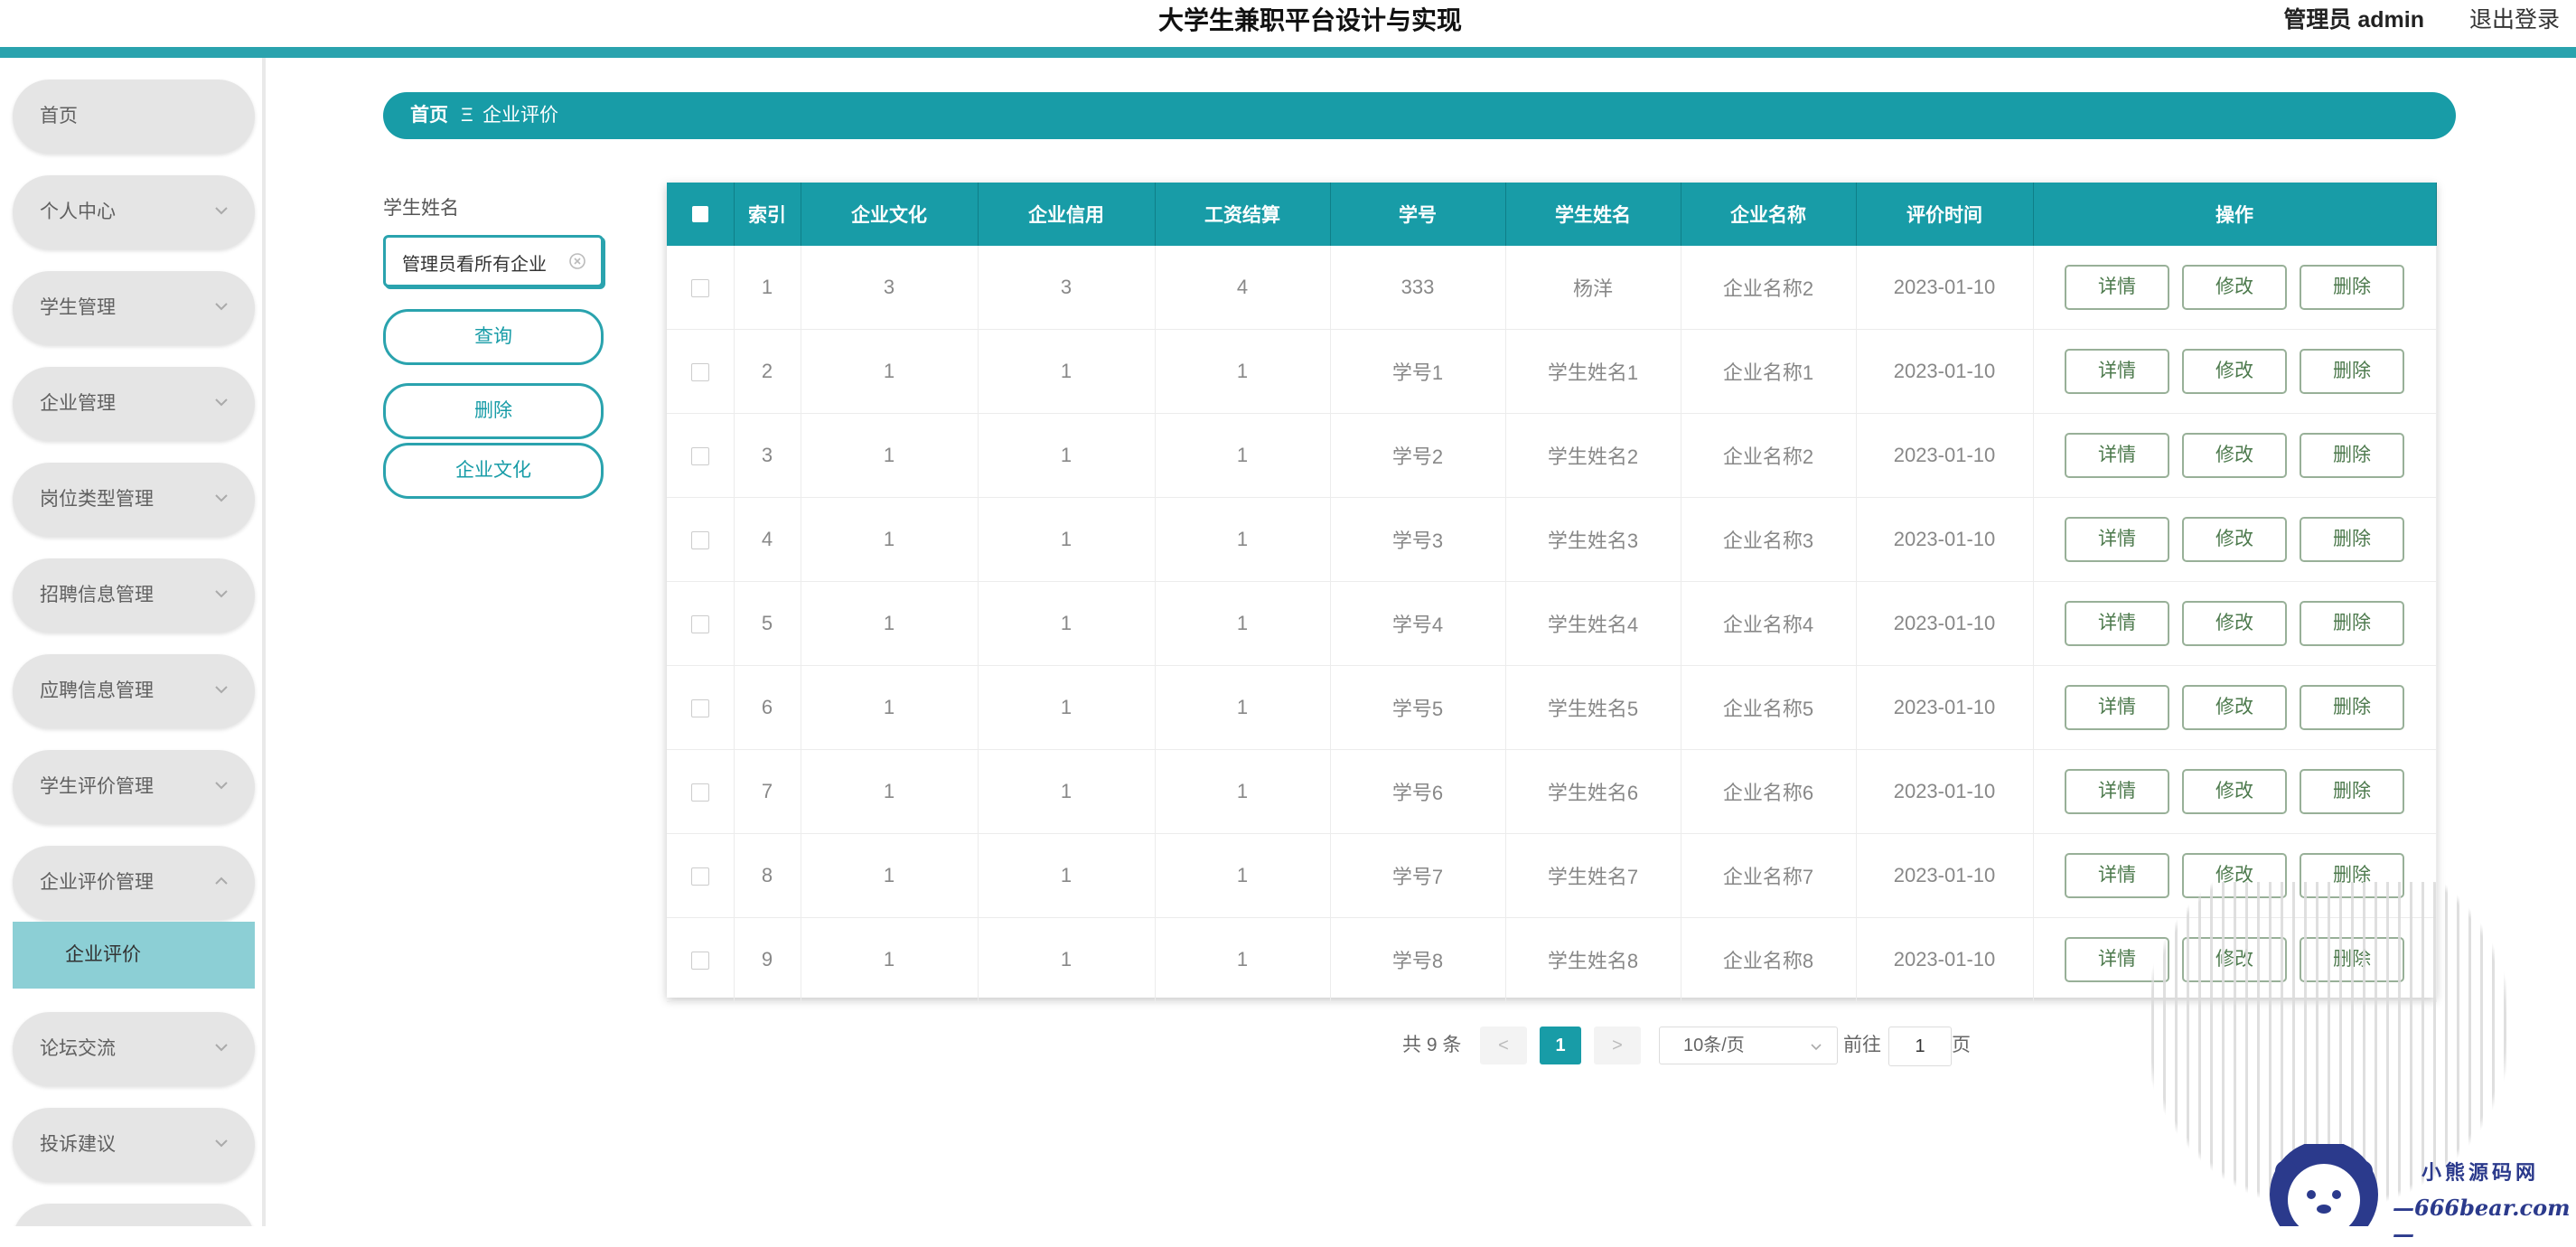  What do you see at coordinates (134, 308) in the screenshot?
I see `sidebar-item-student-management: 学生管理` at bounding box center [134, 308].